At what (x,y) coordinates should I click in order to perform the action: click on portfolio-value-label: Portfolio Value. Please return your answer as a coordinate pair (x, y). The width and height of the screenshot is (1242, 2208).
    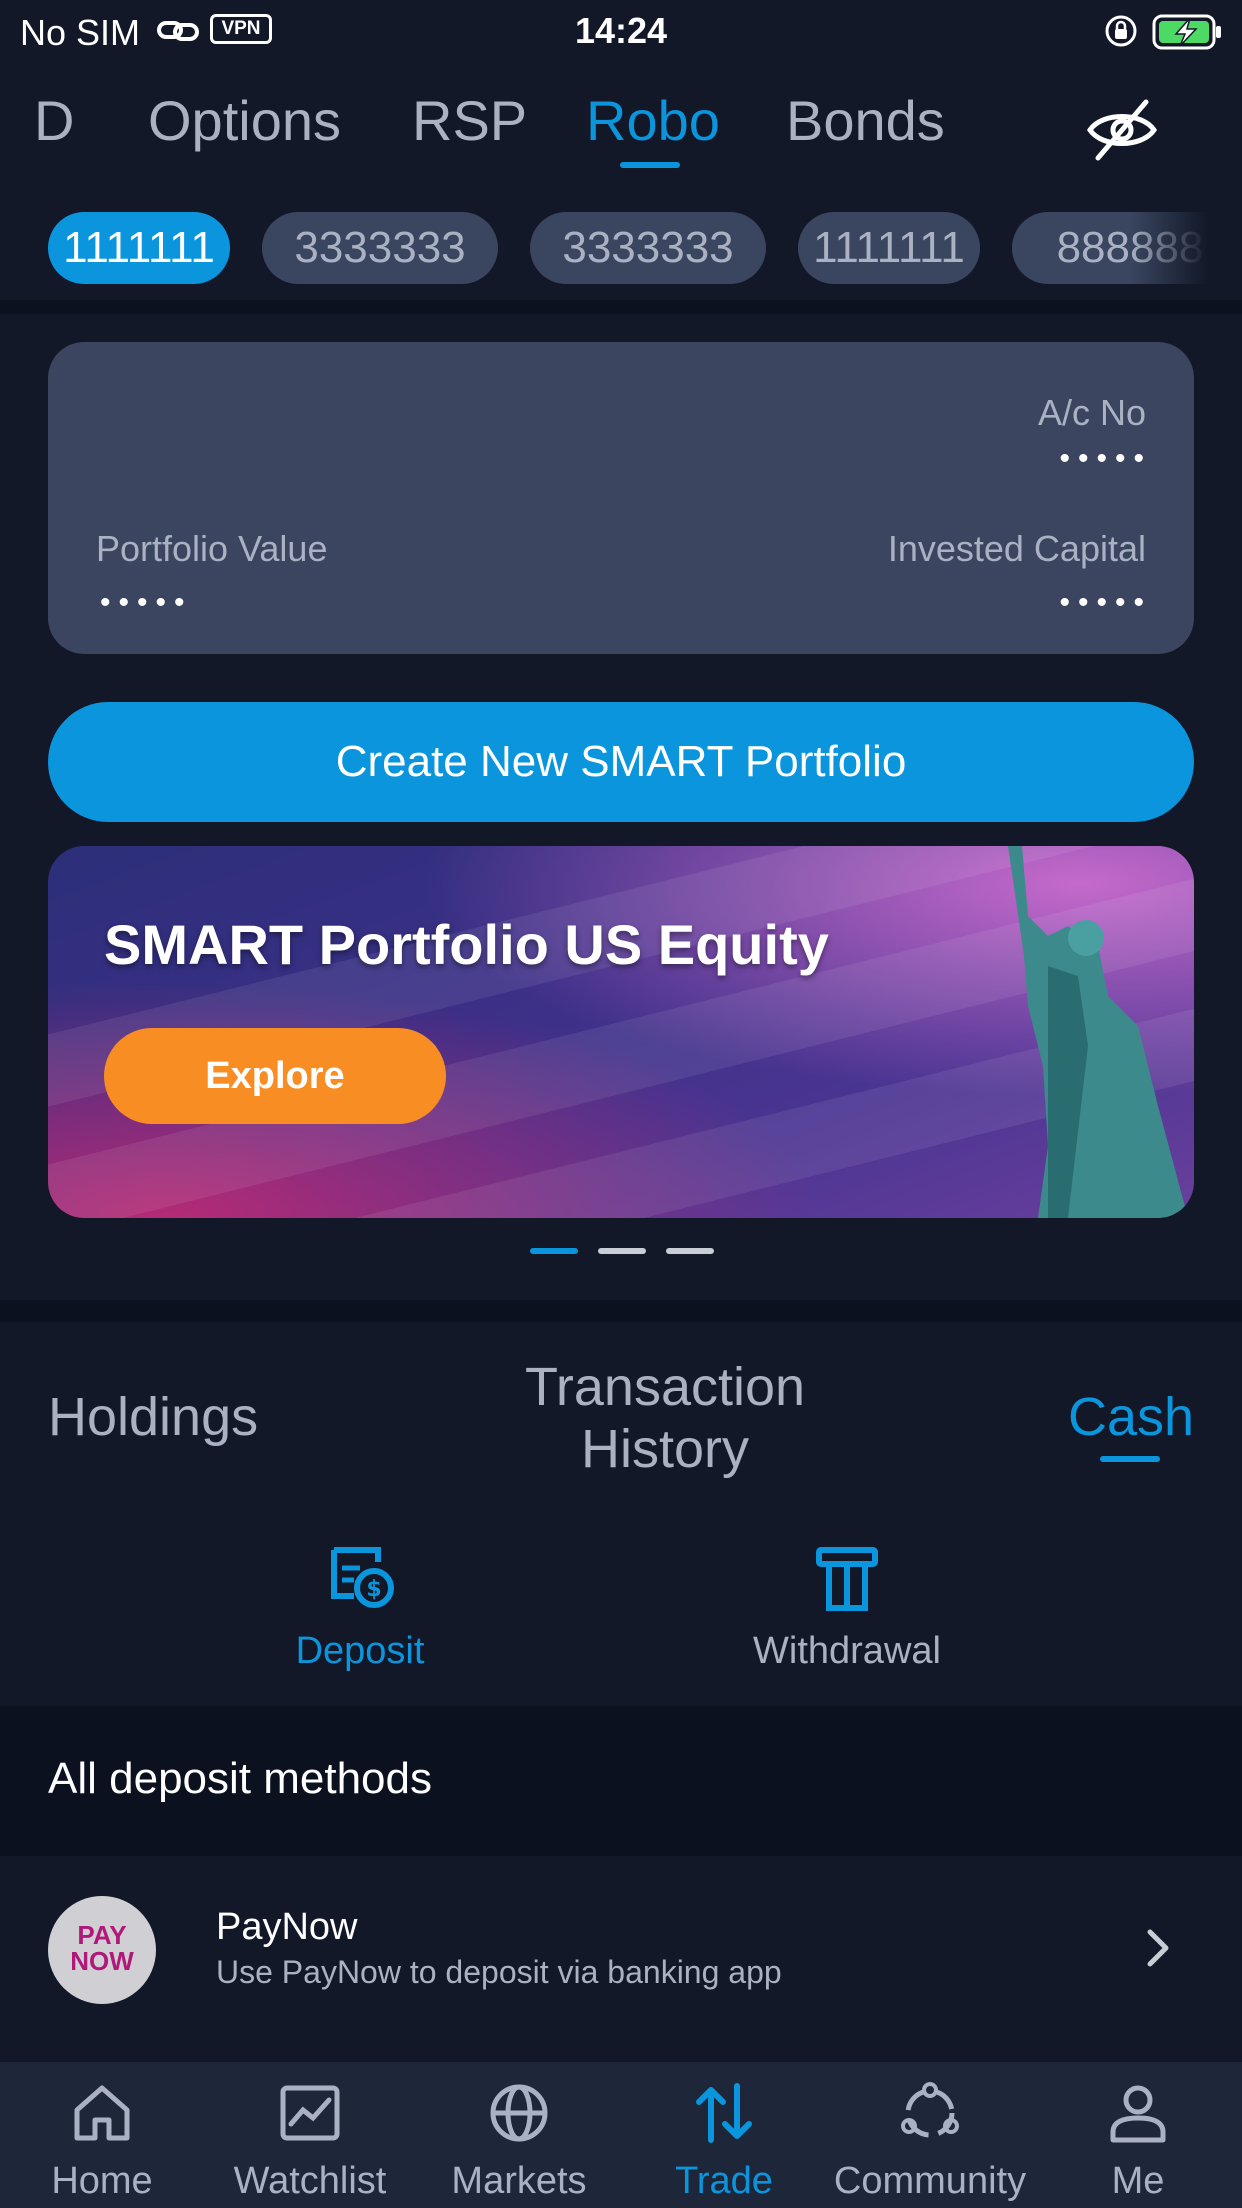
    Looking at the image, I should click on (212, 548).